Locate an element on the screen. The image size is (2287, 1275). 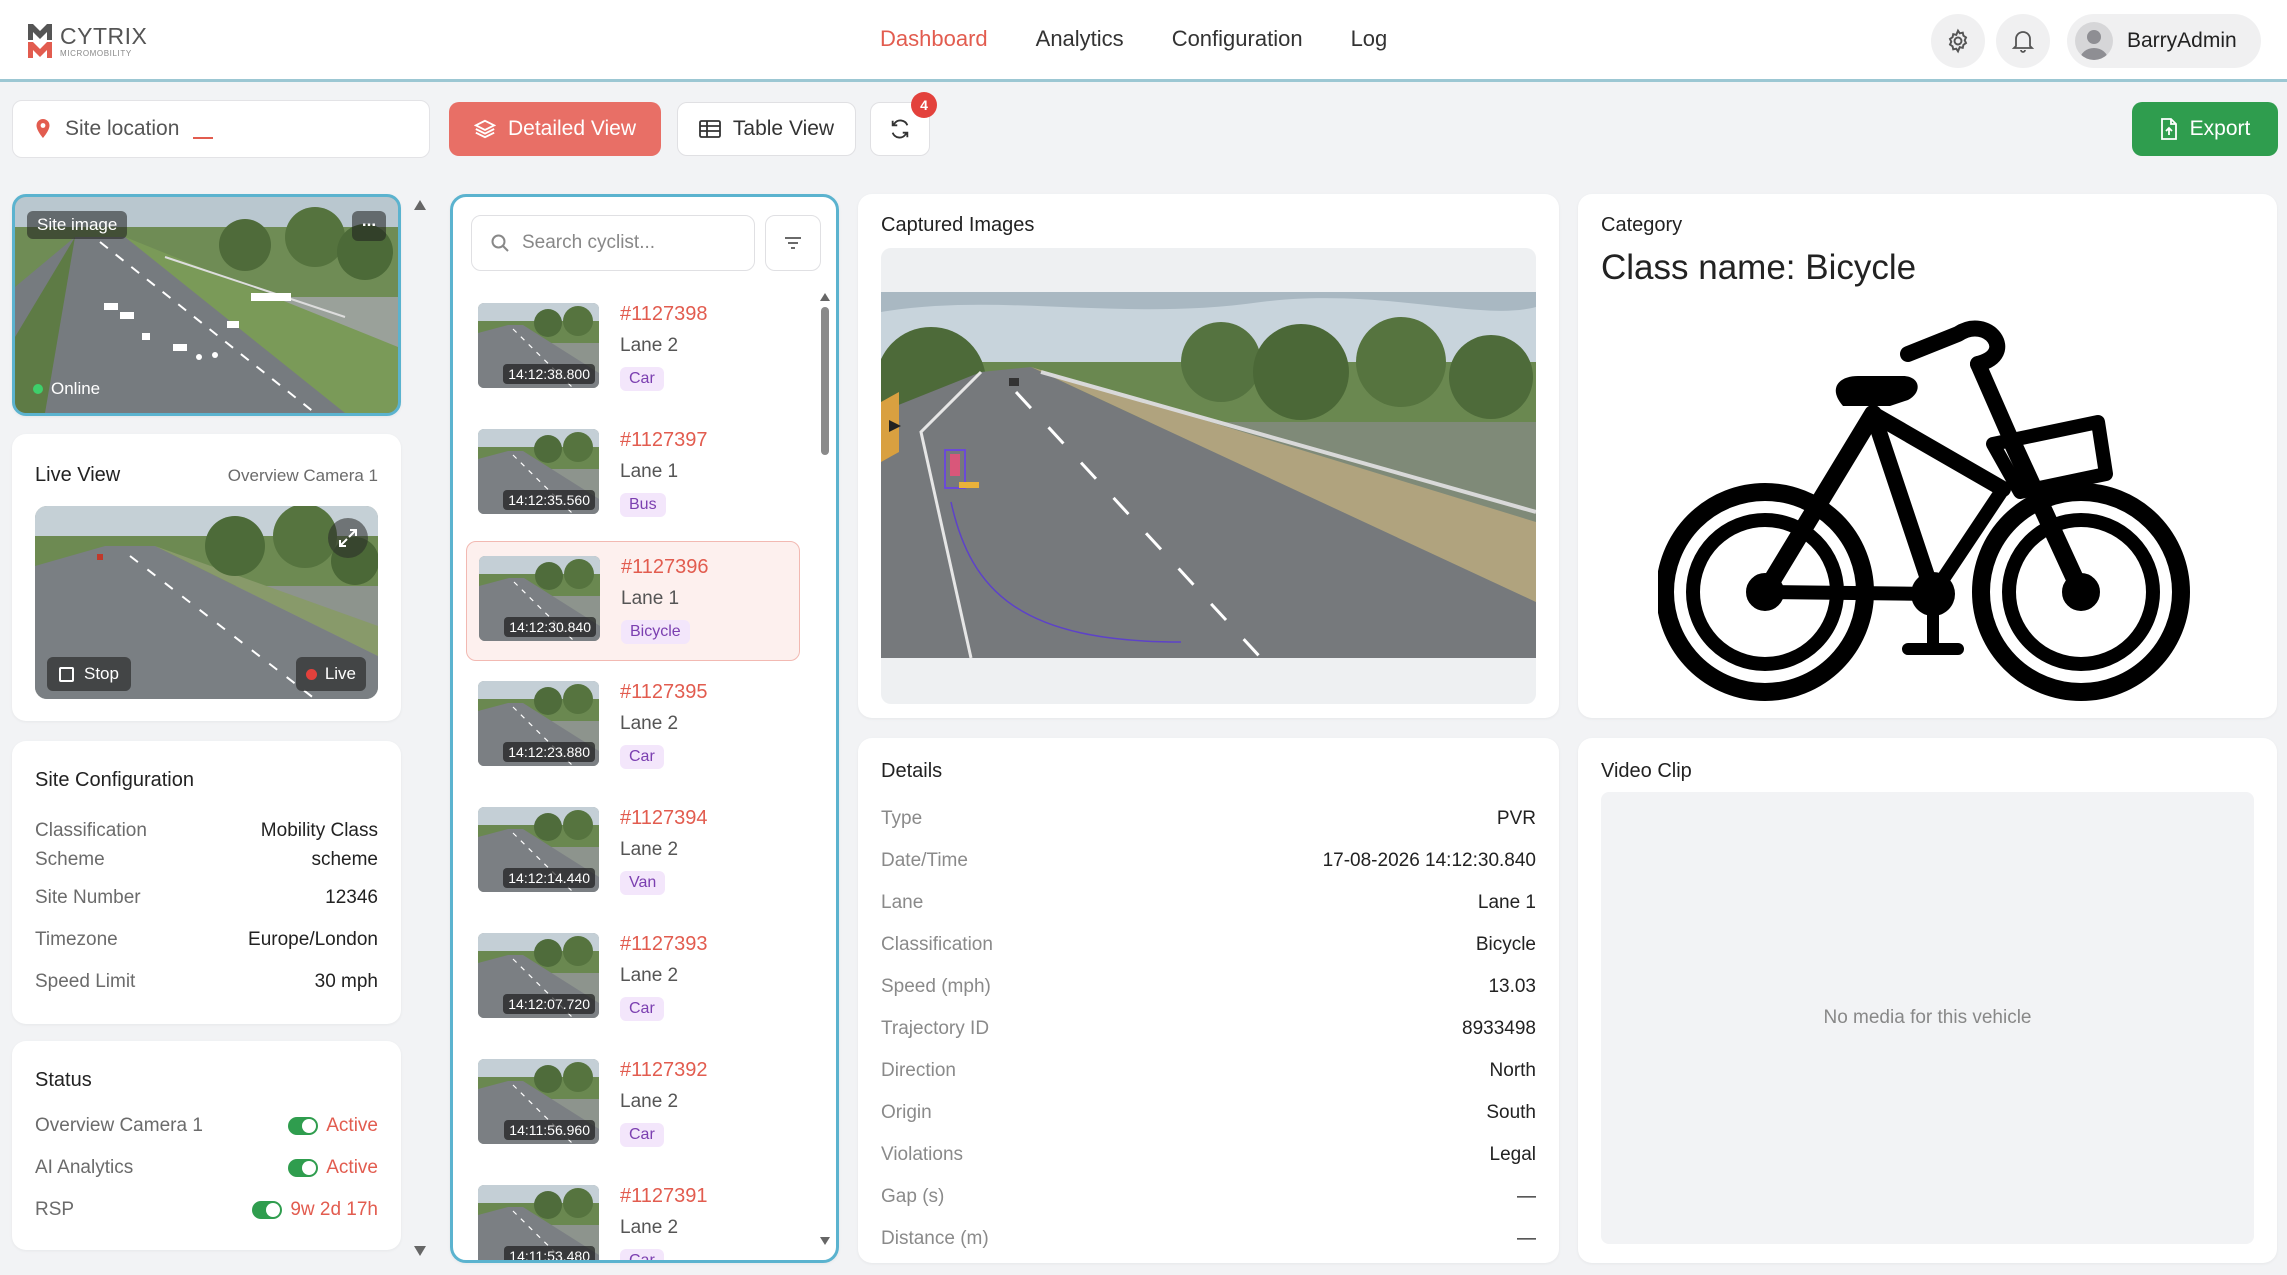
detail-value: North is located at coordinates (1512, 1070).